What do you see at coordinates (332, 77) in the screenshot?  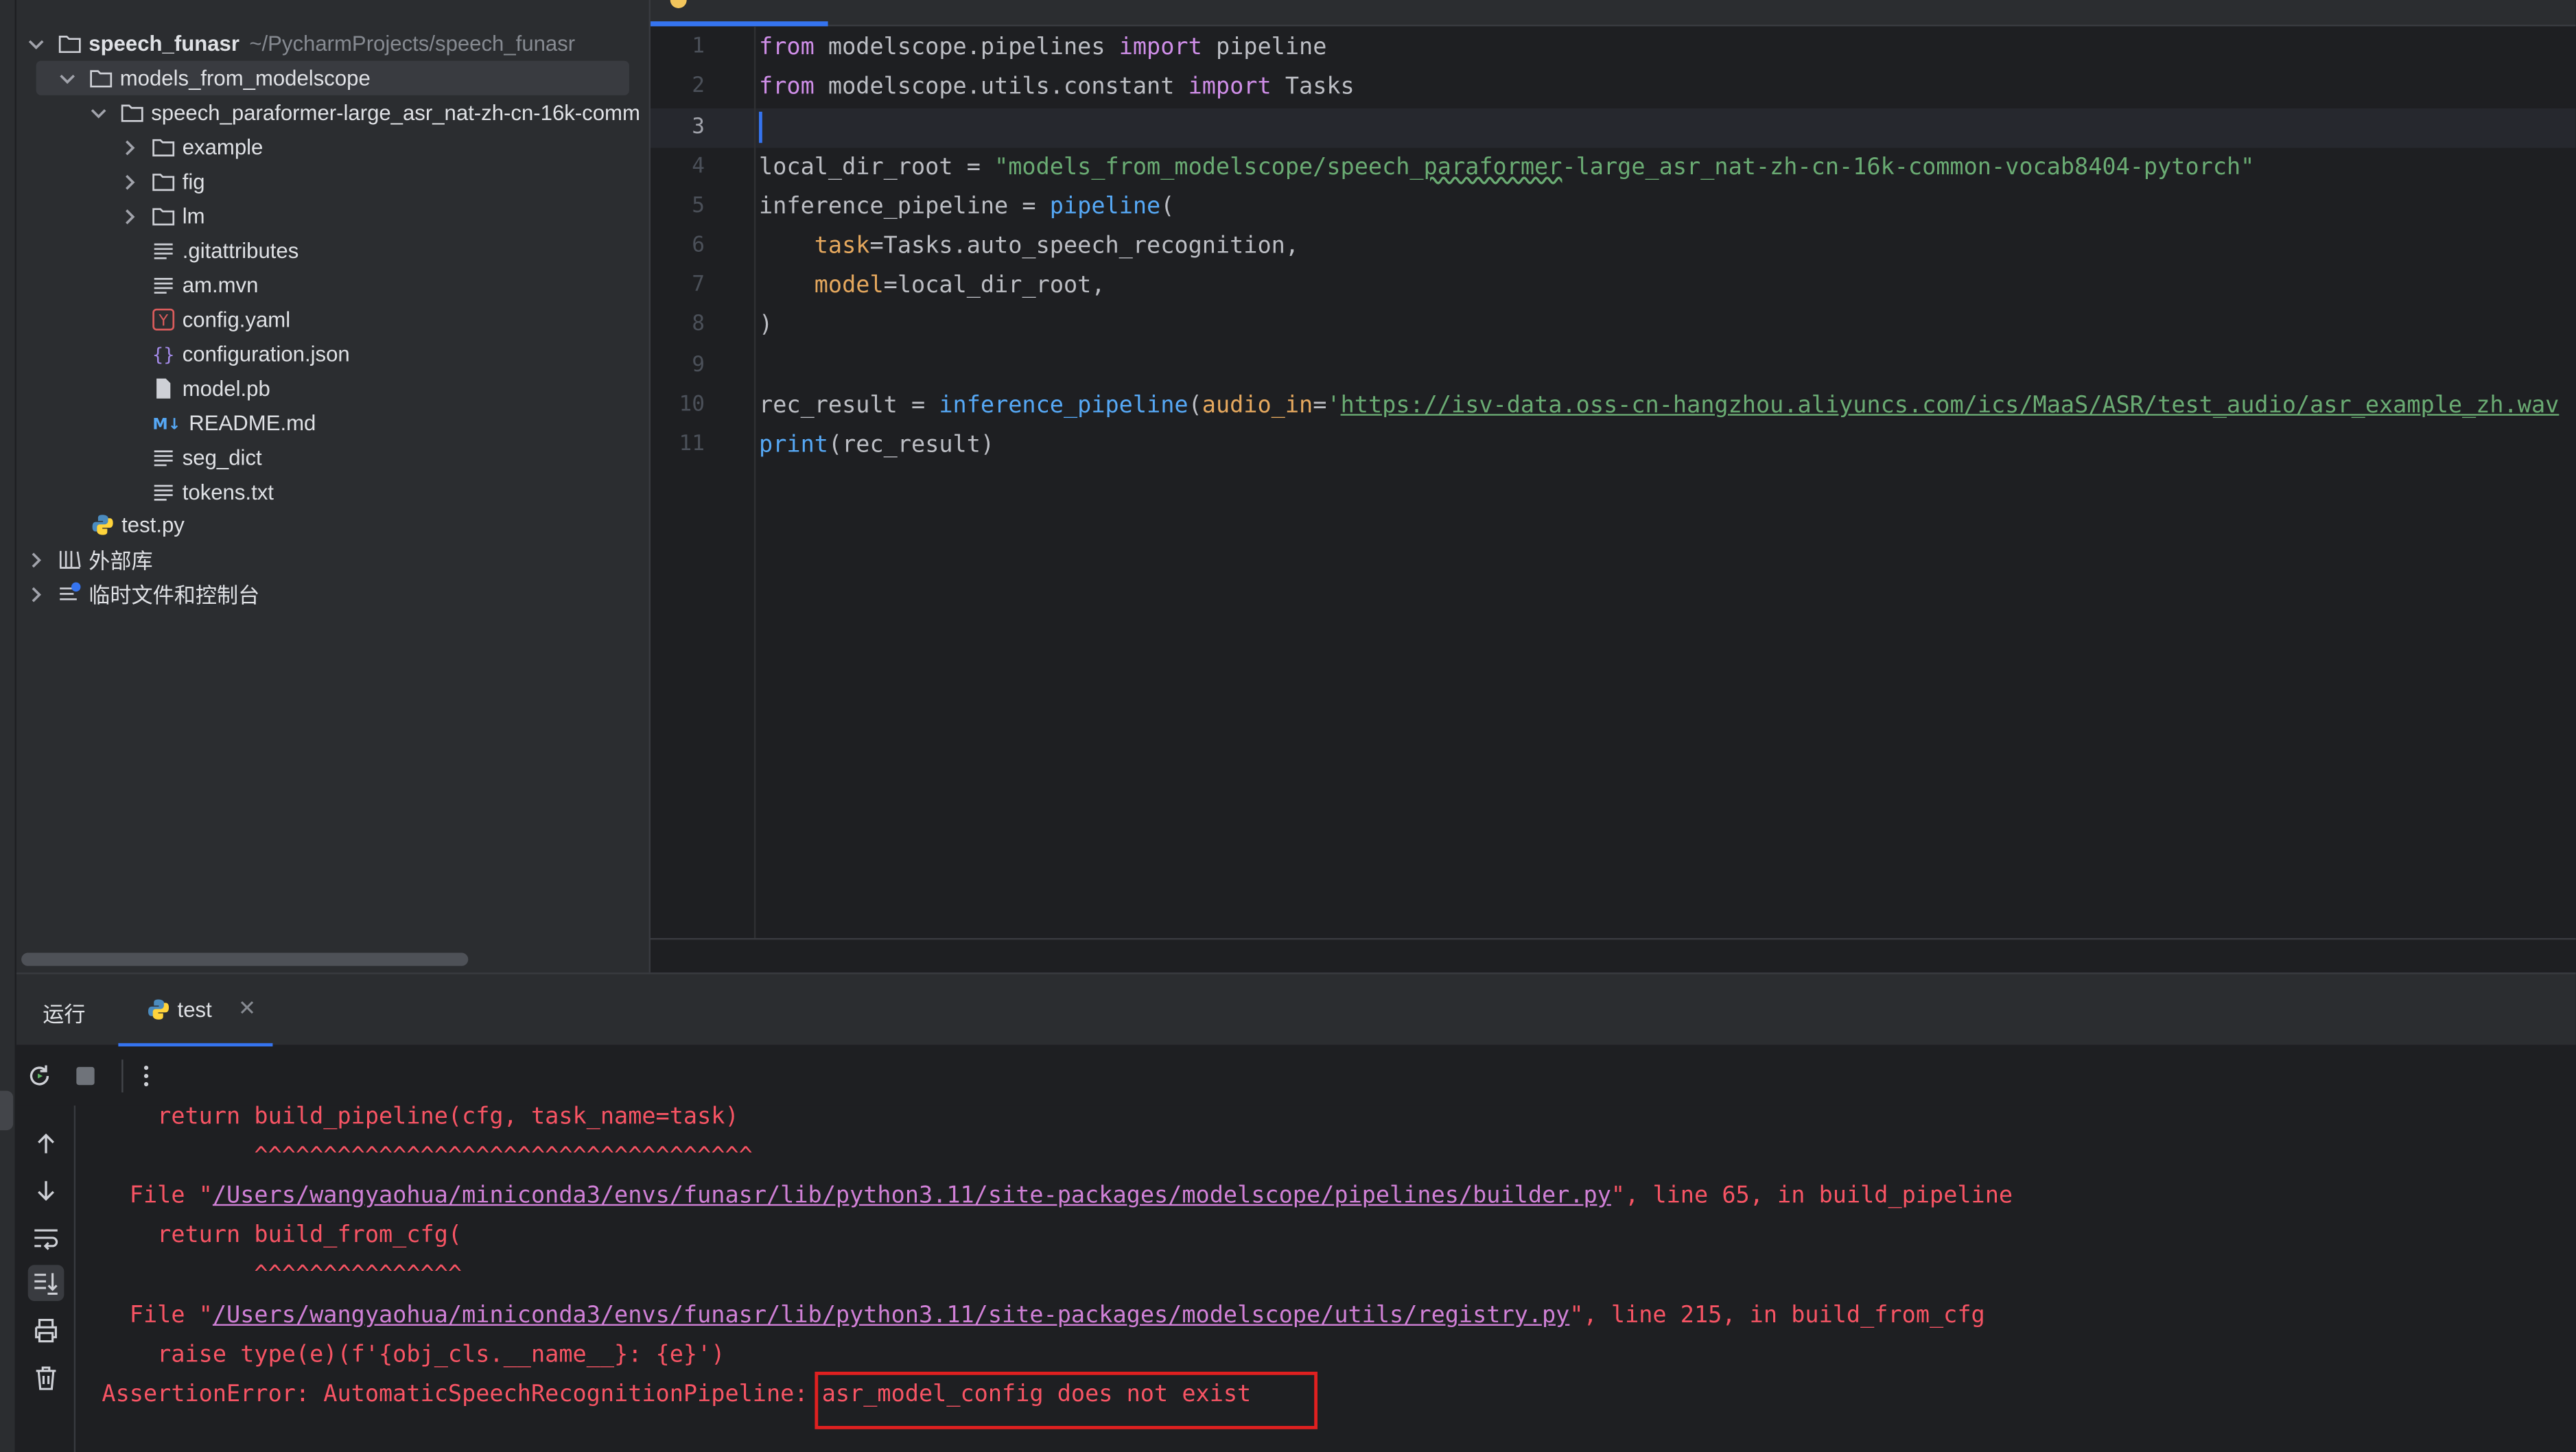 I see `tree-item-models-folder: models_from_modelscope` at bounding box center [332, 77].